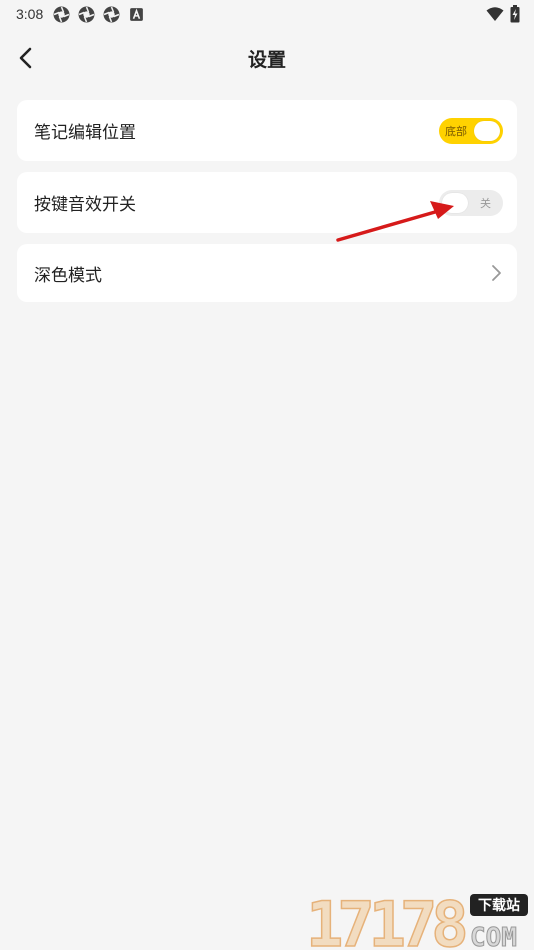 The width and height of the screenshot is (534, 950). I want to click on battery-charging-icon, so click(515, 14).